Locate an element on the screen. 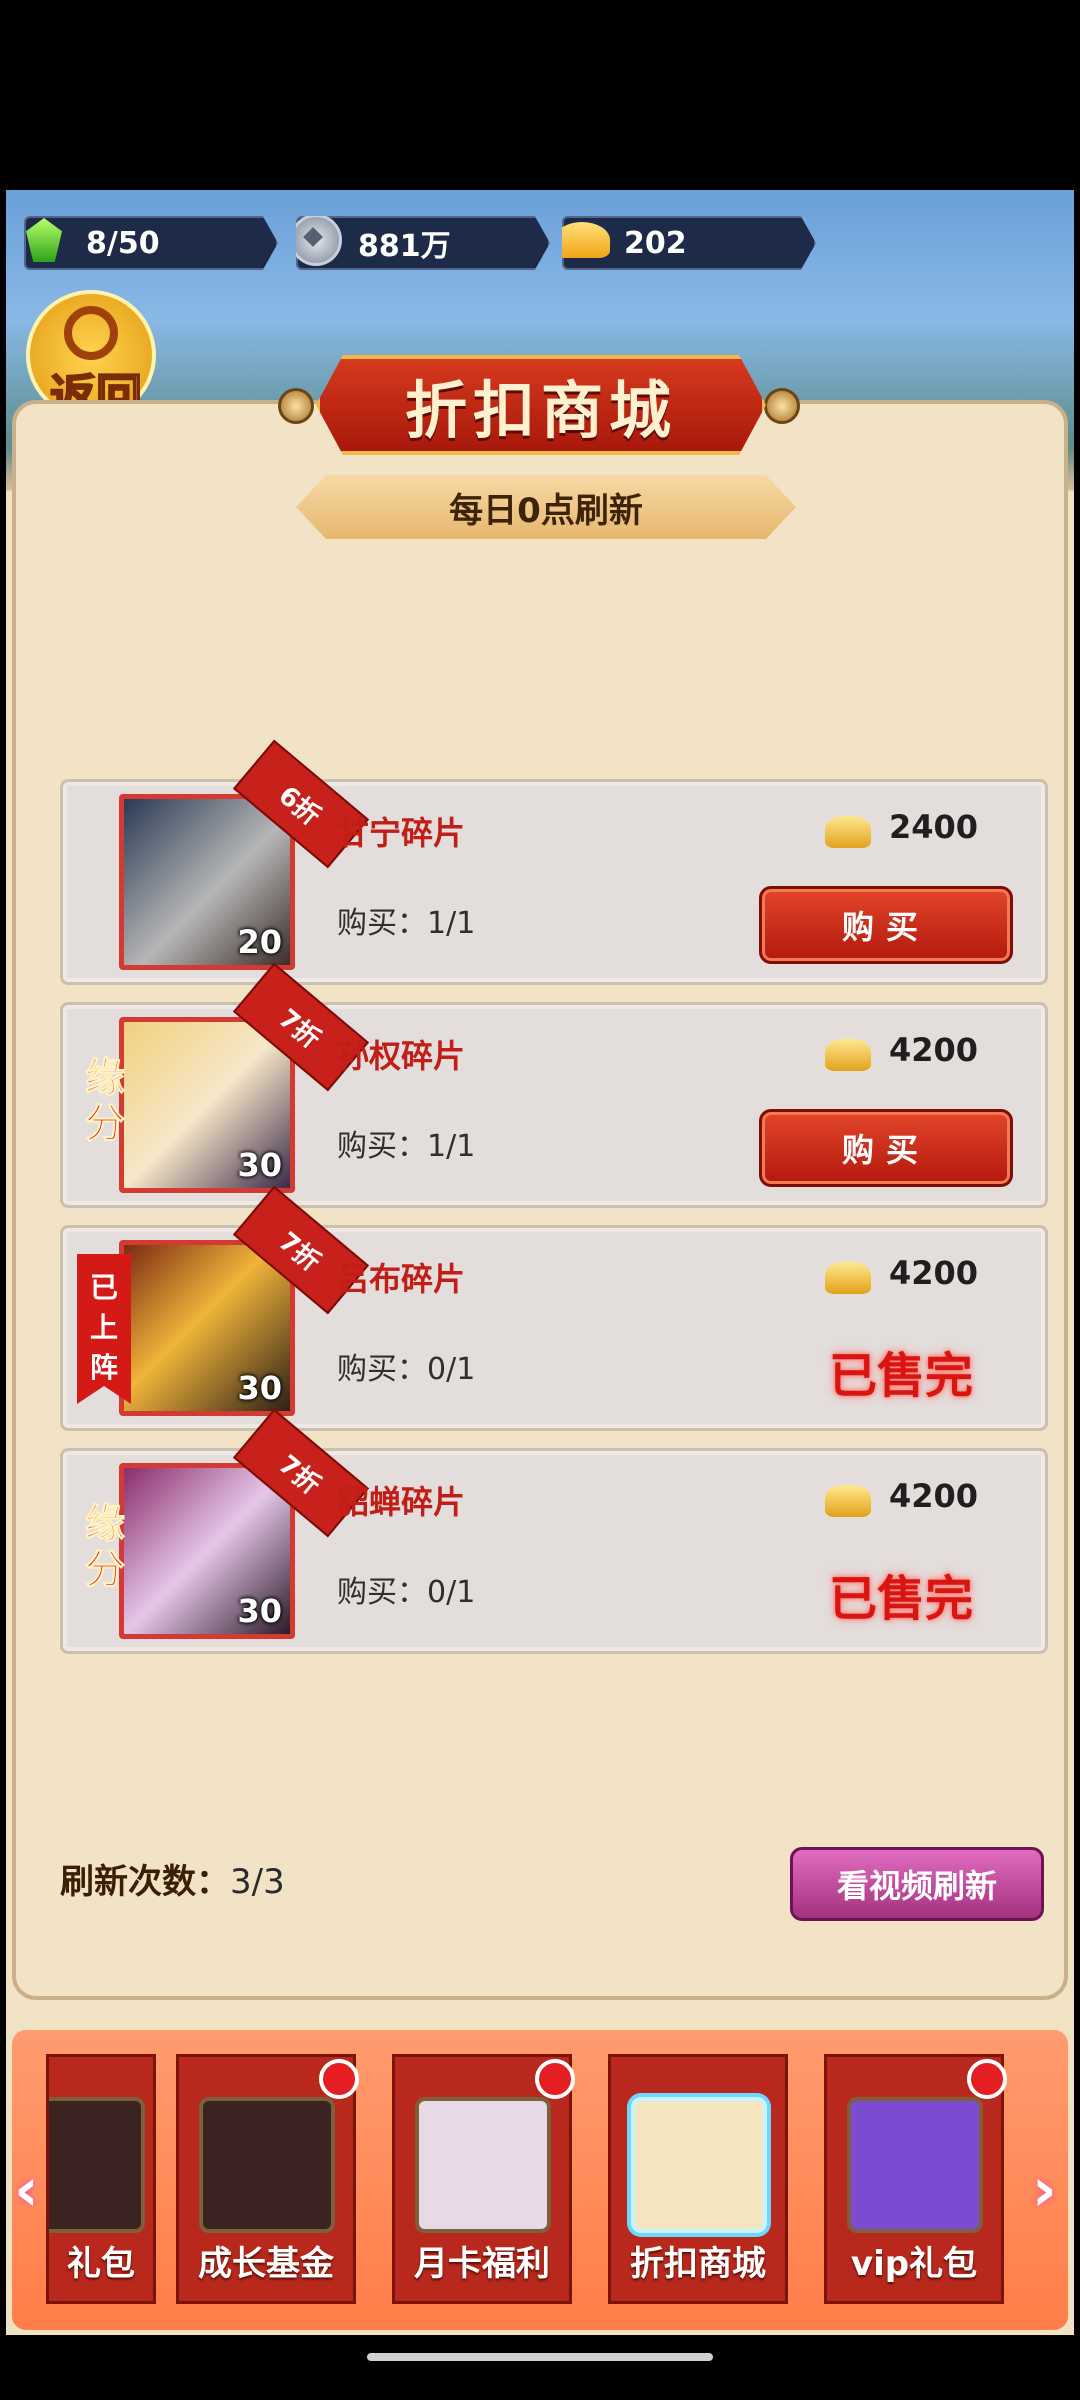 The width and height of the screenshot is (1080, 2400). tab-discount-shop: 折扣商城 is located at coordinates (698, 2179).